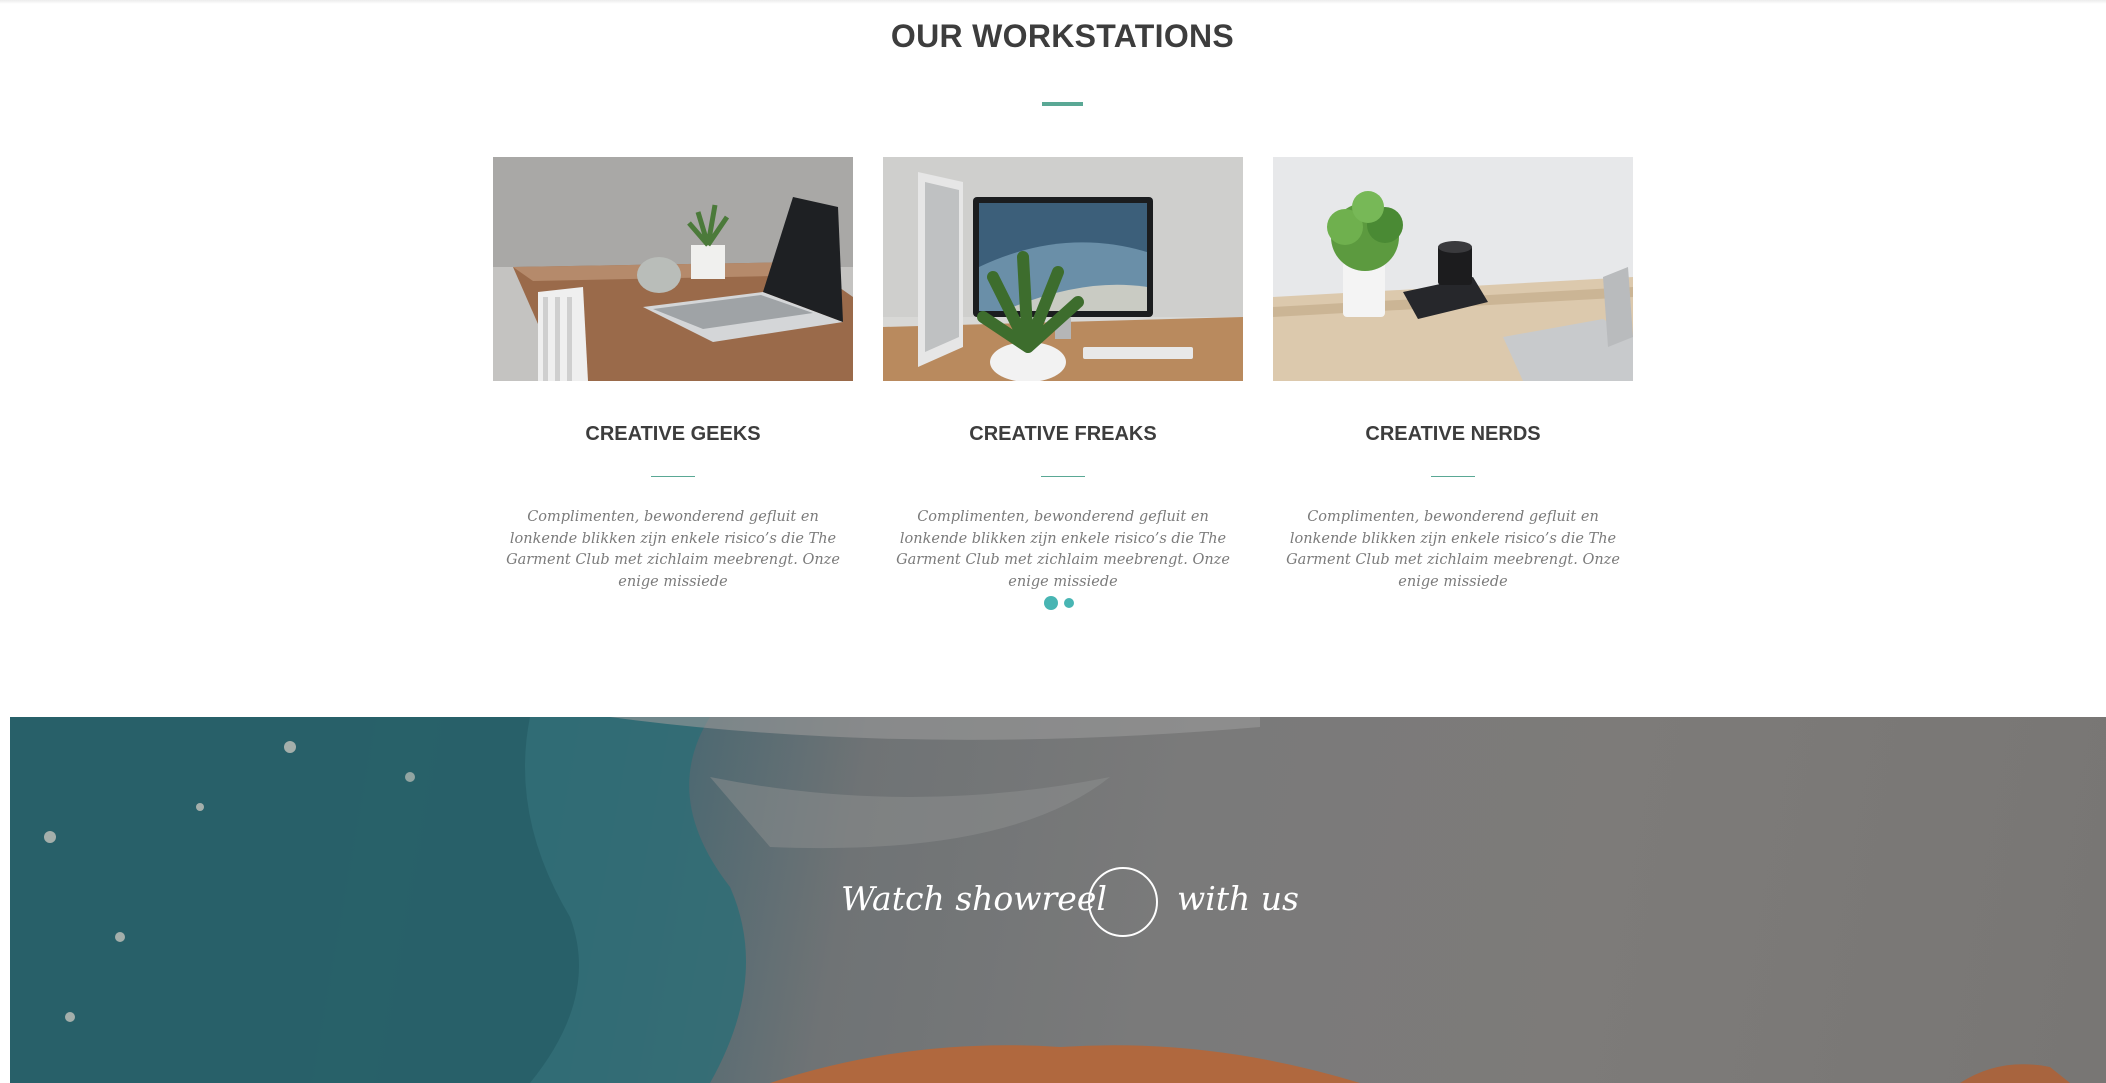 The width and height of the screenshot is (2106, 1083). I want to click on card-title: CREATIVE FREAKS, so click(1063, 434).